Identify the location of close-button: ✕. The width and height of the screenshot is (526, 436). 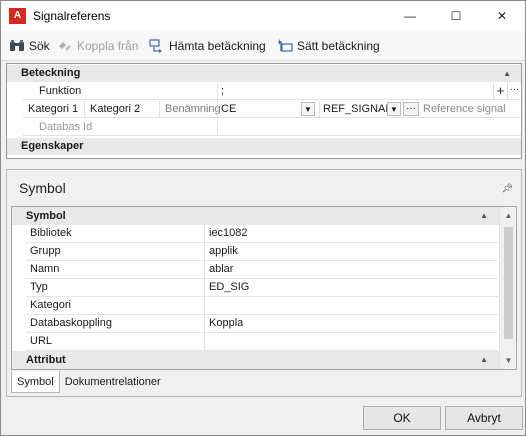
(502, 16).